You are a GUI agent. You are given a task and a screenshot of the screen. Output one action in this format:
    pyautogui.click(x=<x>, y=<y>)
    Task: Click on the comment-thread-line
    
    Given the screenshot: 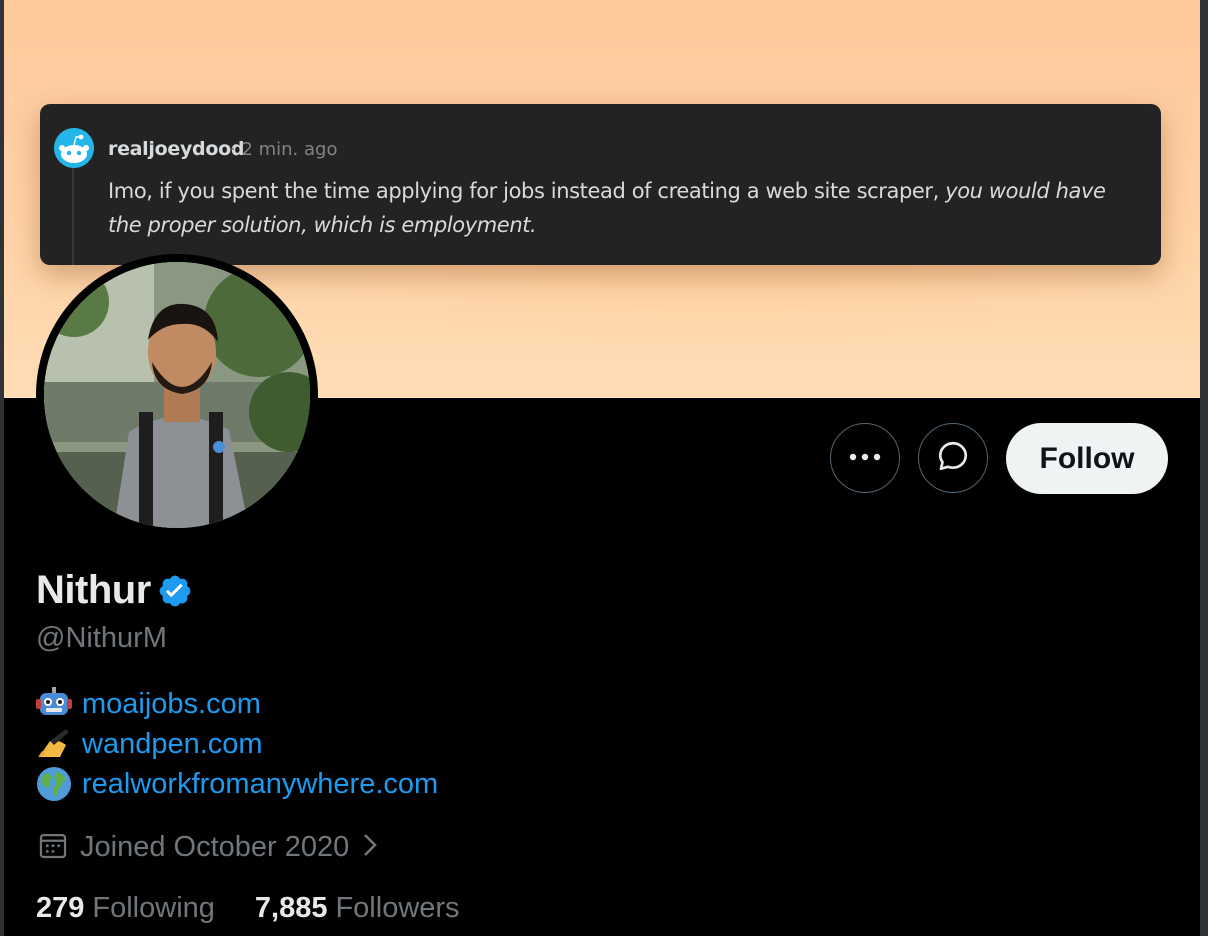 What is the action you would take?
    pyautogui.click(x=73, y=214)
    